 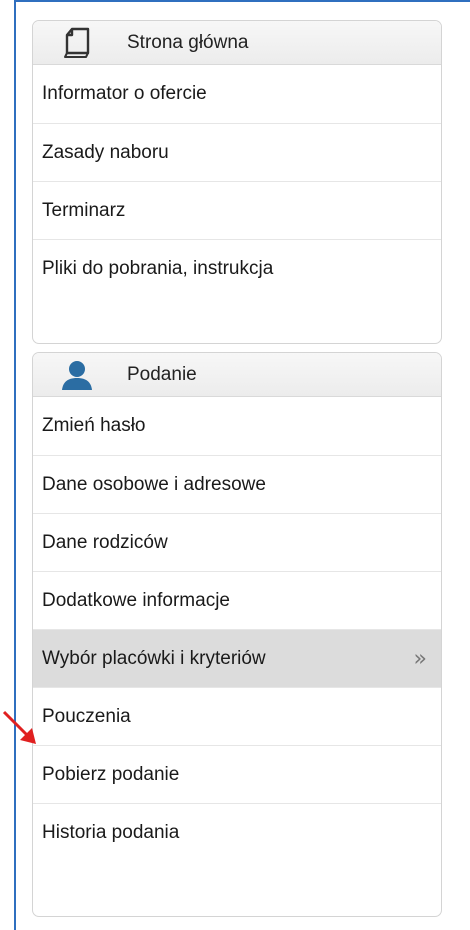 I want to click on menu-item-zmien-haslo: Zmień hasło, so click(x=237, y=426).